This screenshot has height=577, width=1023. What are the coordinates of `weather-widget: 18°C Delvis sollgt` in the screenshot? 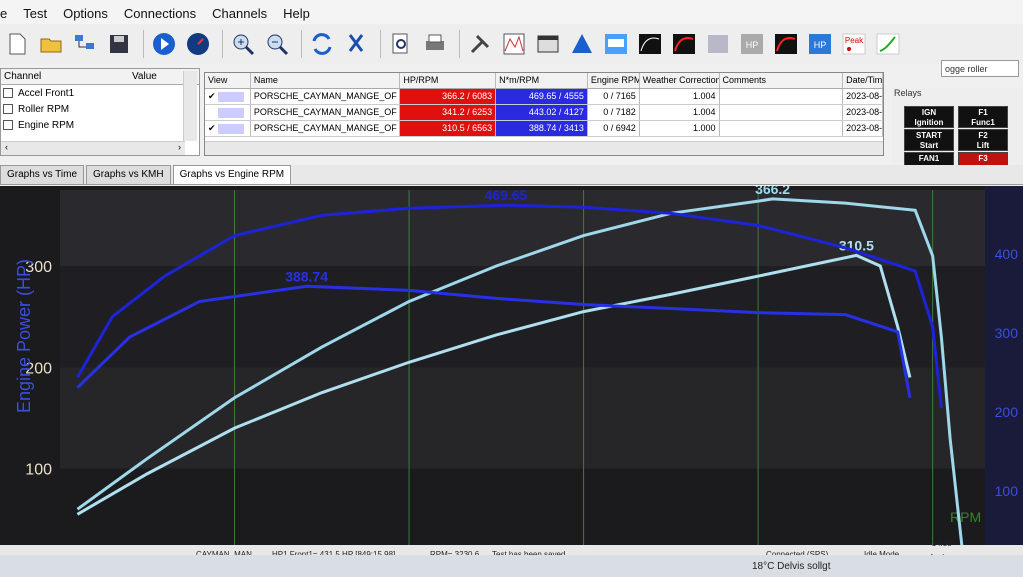 It's located at (791, 566).